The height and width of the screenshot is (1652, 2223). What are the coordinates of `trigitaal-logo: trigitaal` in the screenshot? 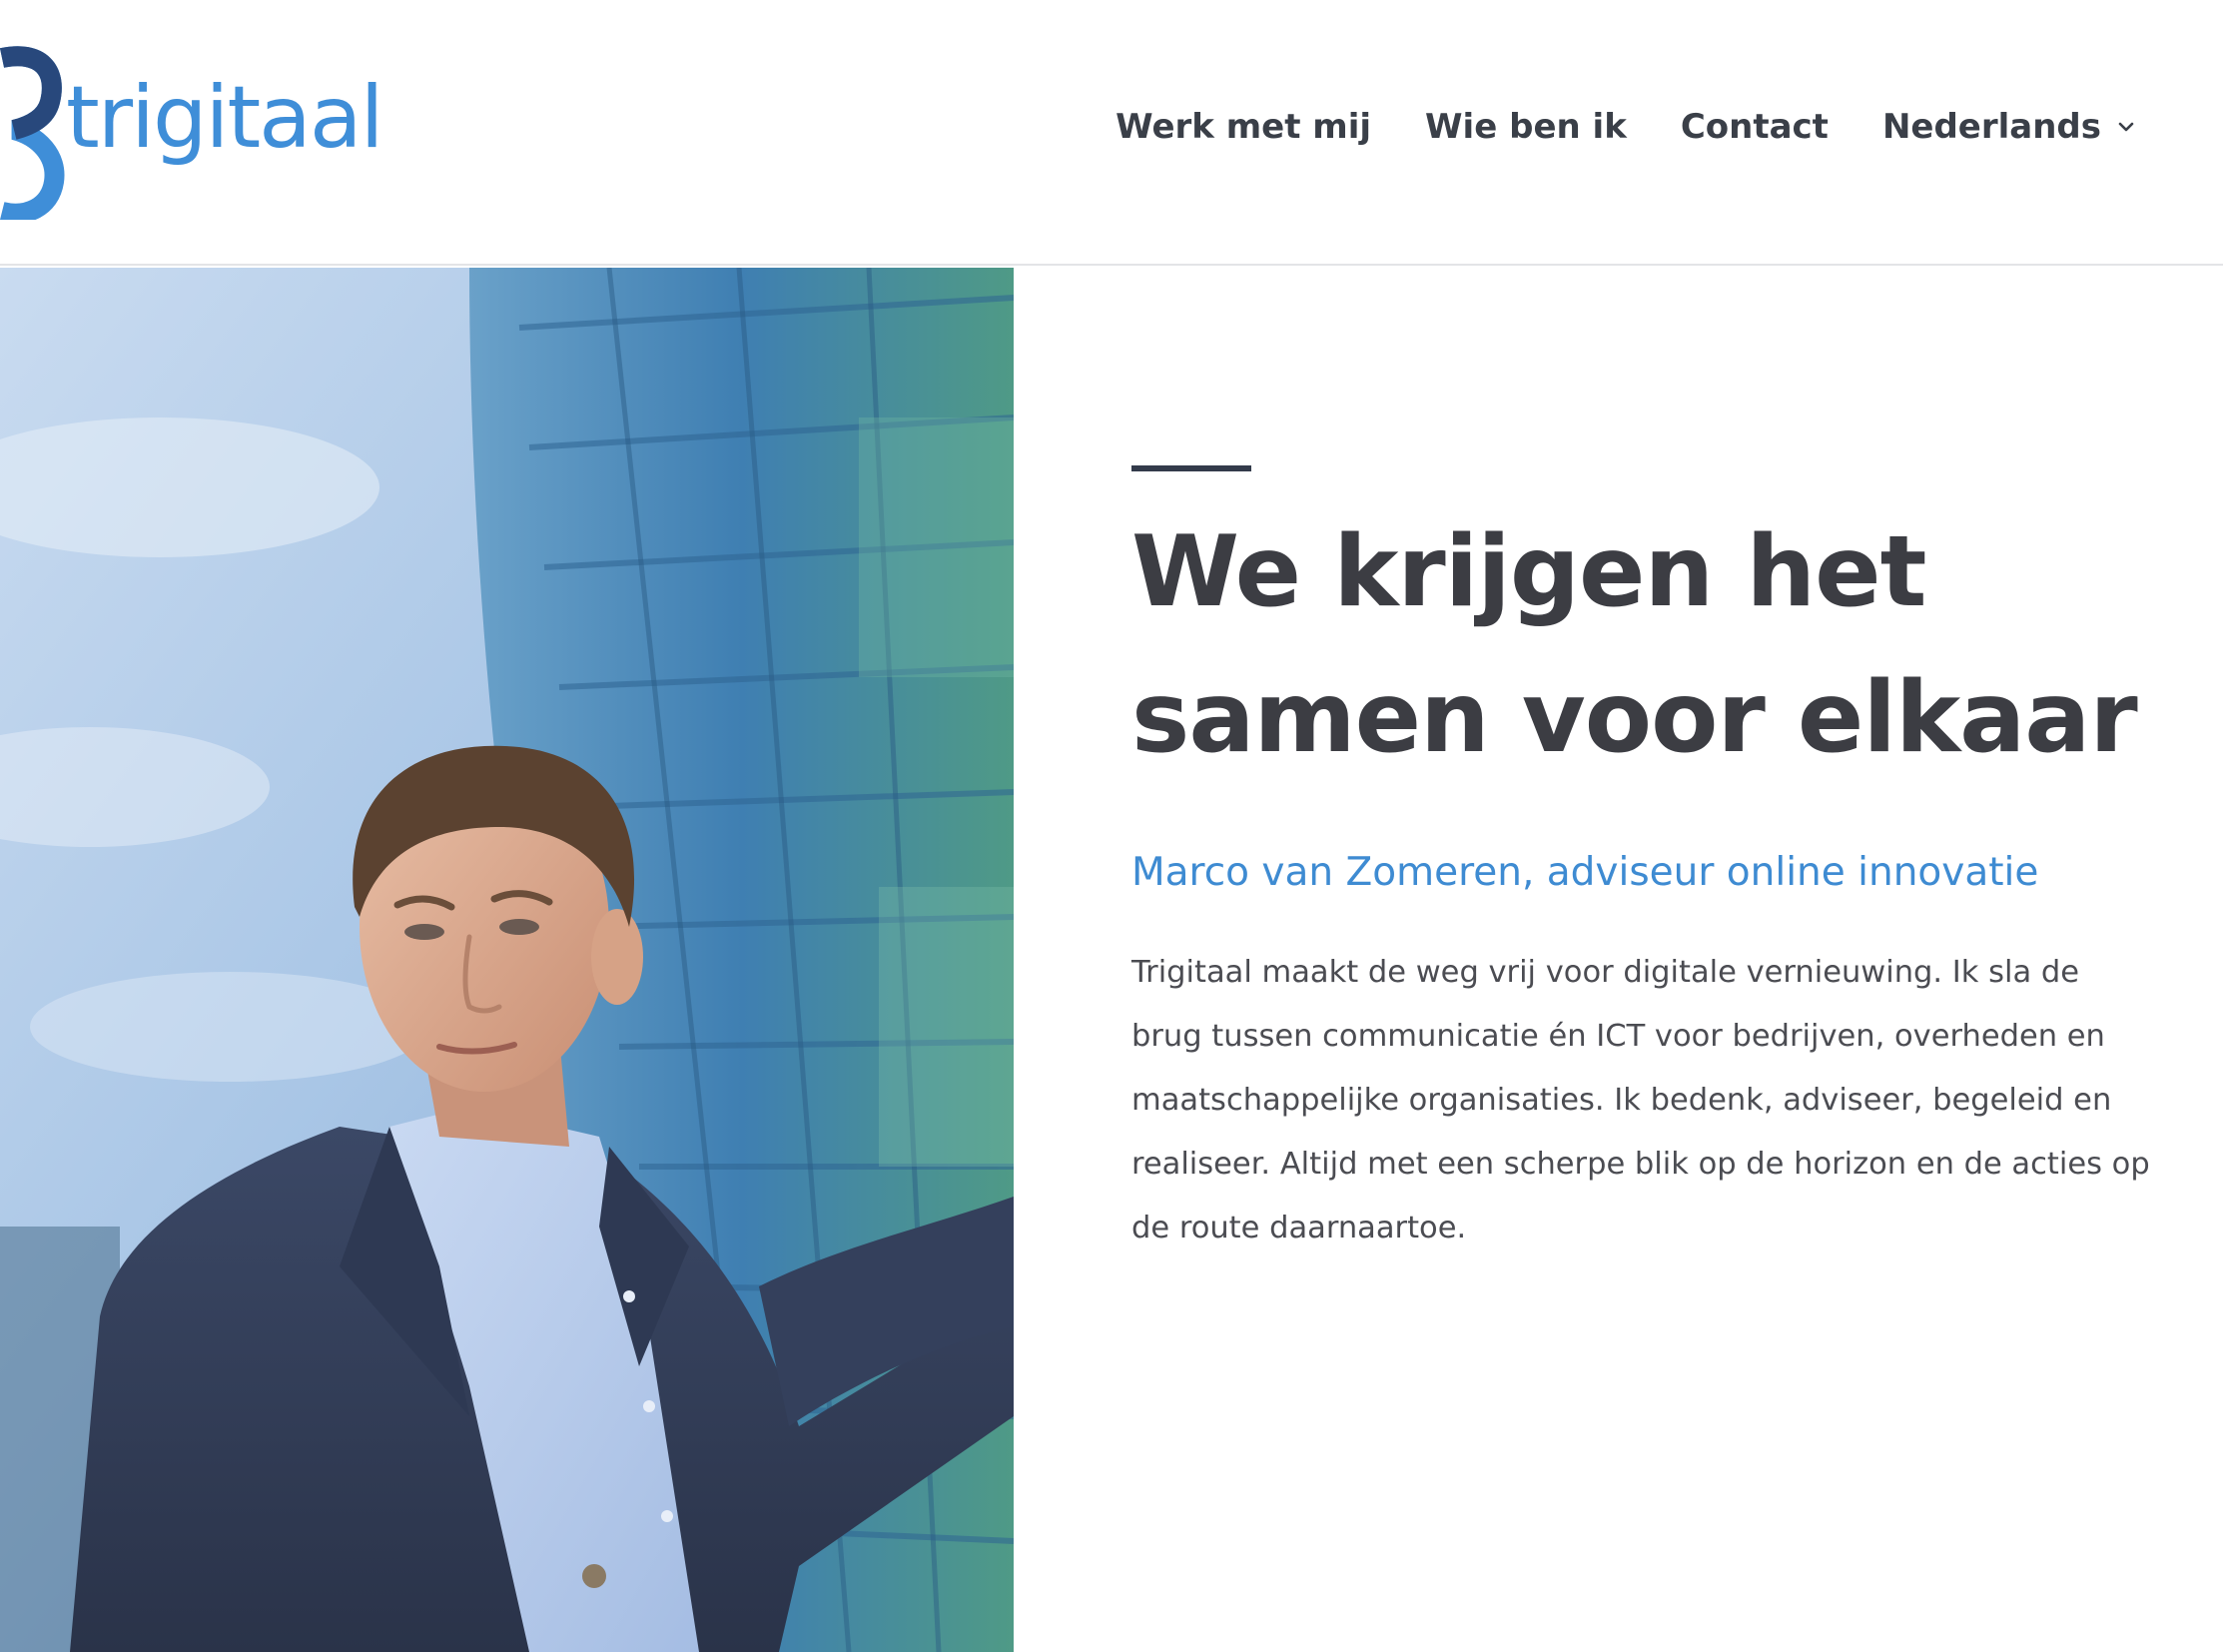 It's located at (209, 130).